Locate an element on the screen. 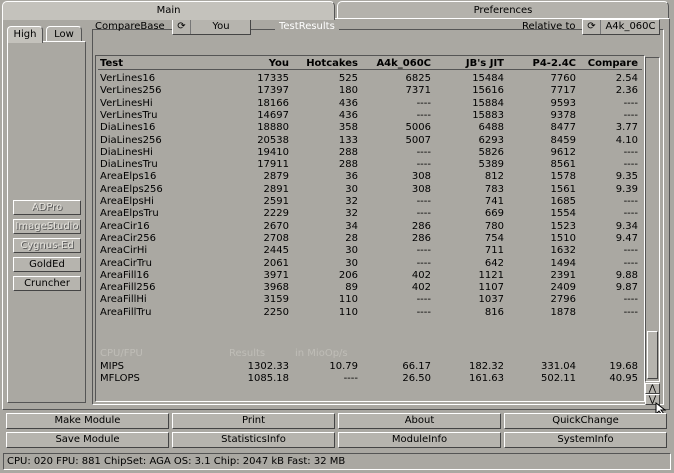  table-cell: 6293 is located at coordinates (491, 140).